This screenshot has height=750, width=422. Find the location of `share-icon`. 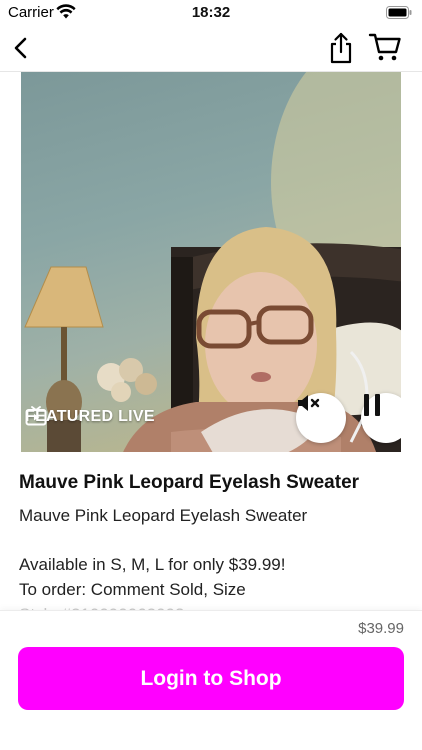

share-icon is located at coordinates (341, 48).